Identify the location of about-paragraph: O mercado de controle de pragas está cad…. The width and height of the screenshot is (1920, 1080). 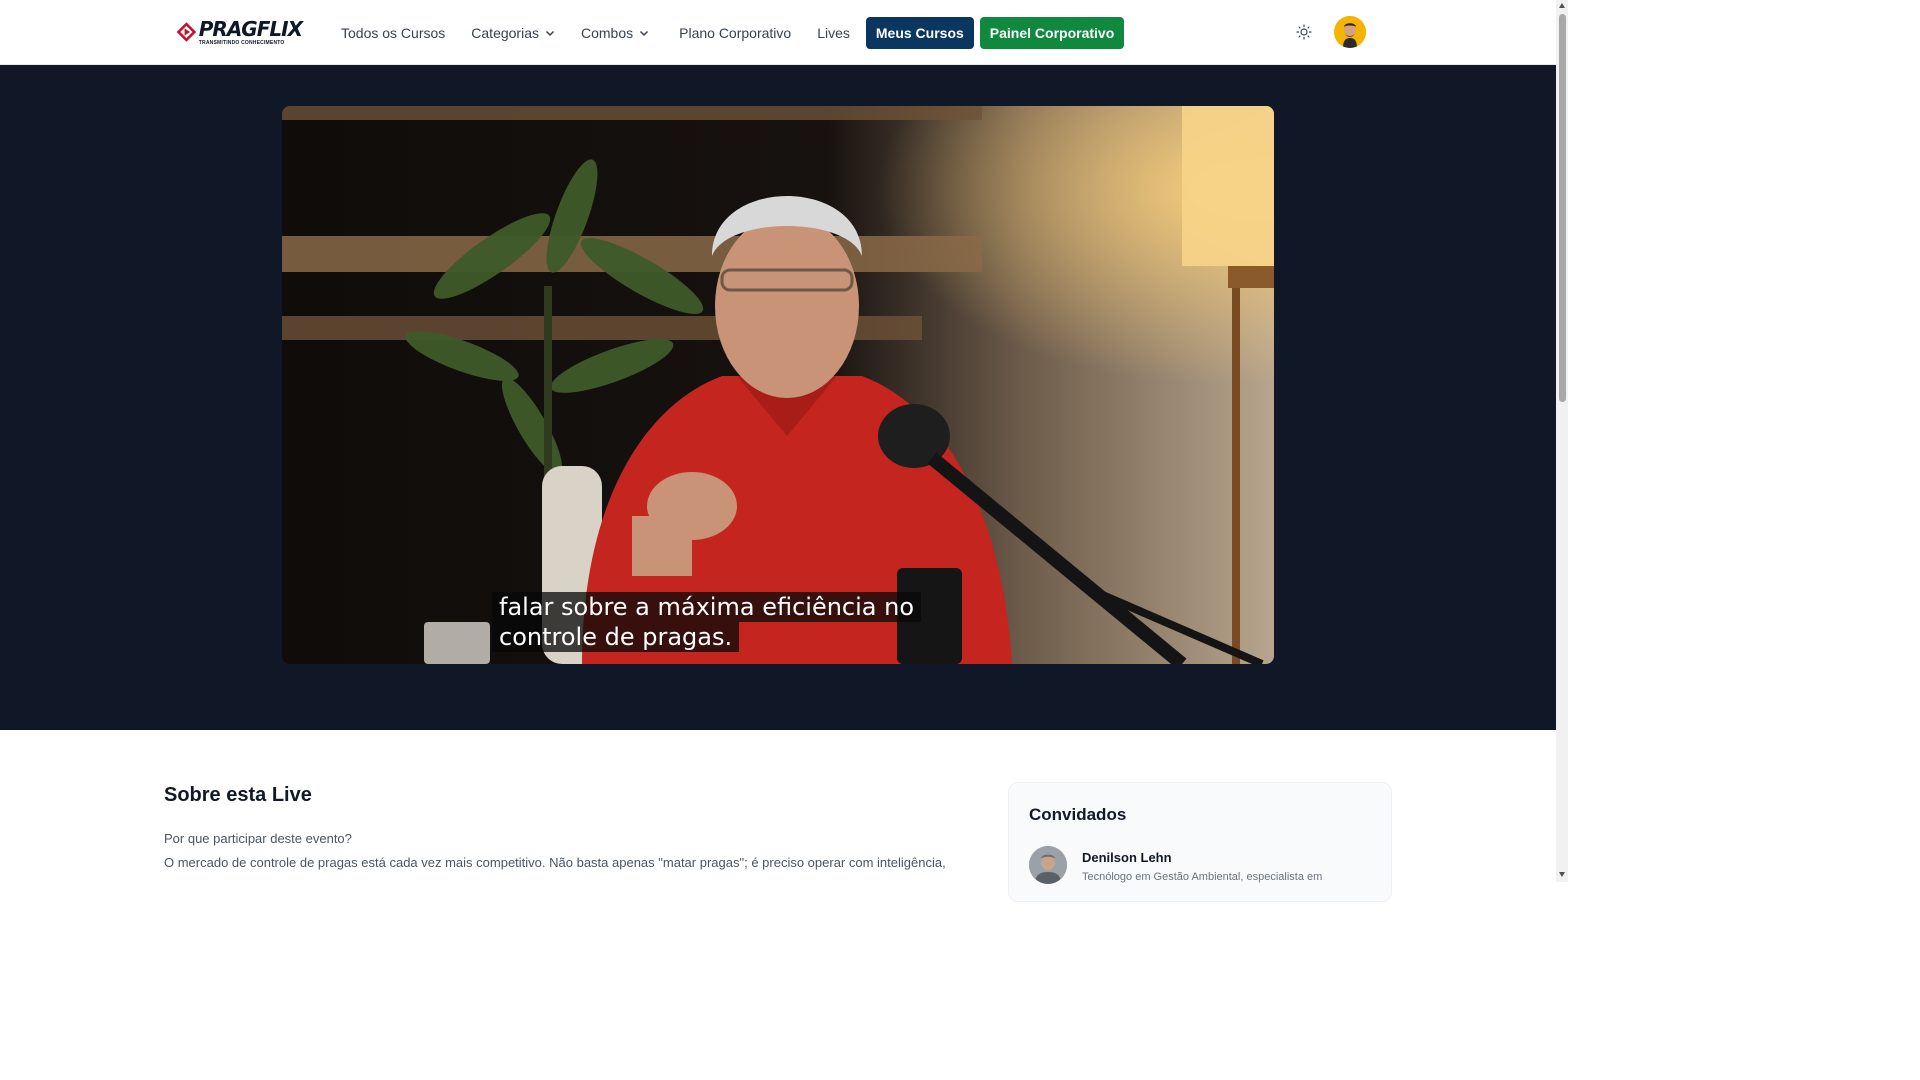
(555, 862).